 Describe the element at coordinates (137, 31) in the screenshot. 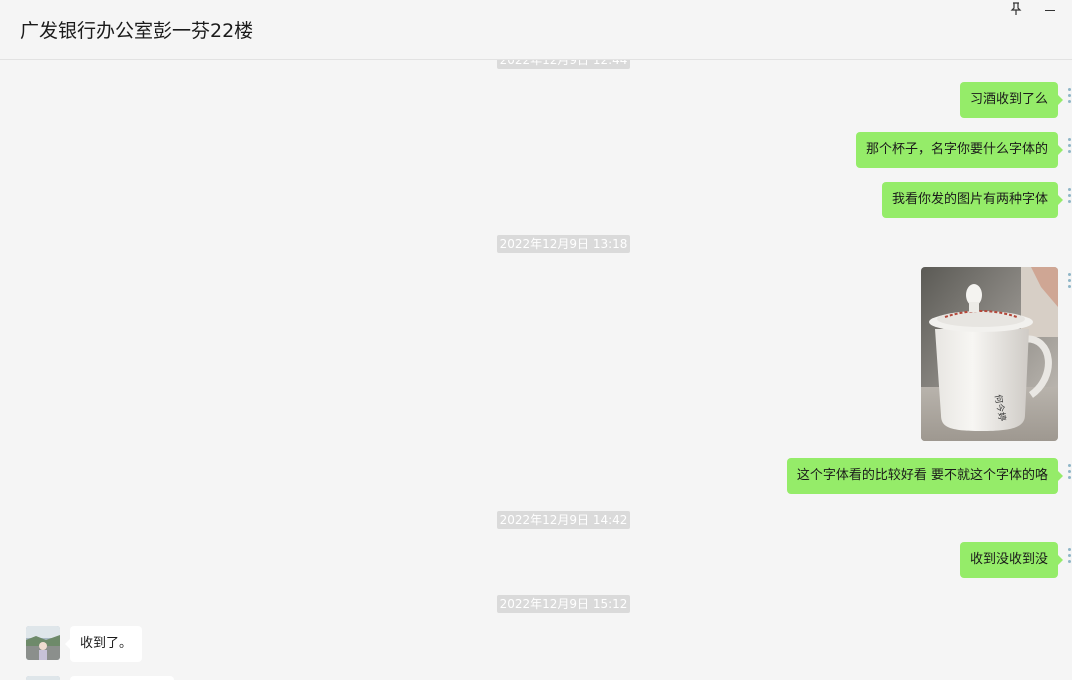

I see `chat-title: 广发银行办公室彭一芬22楼` at that location.